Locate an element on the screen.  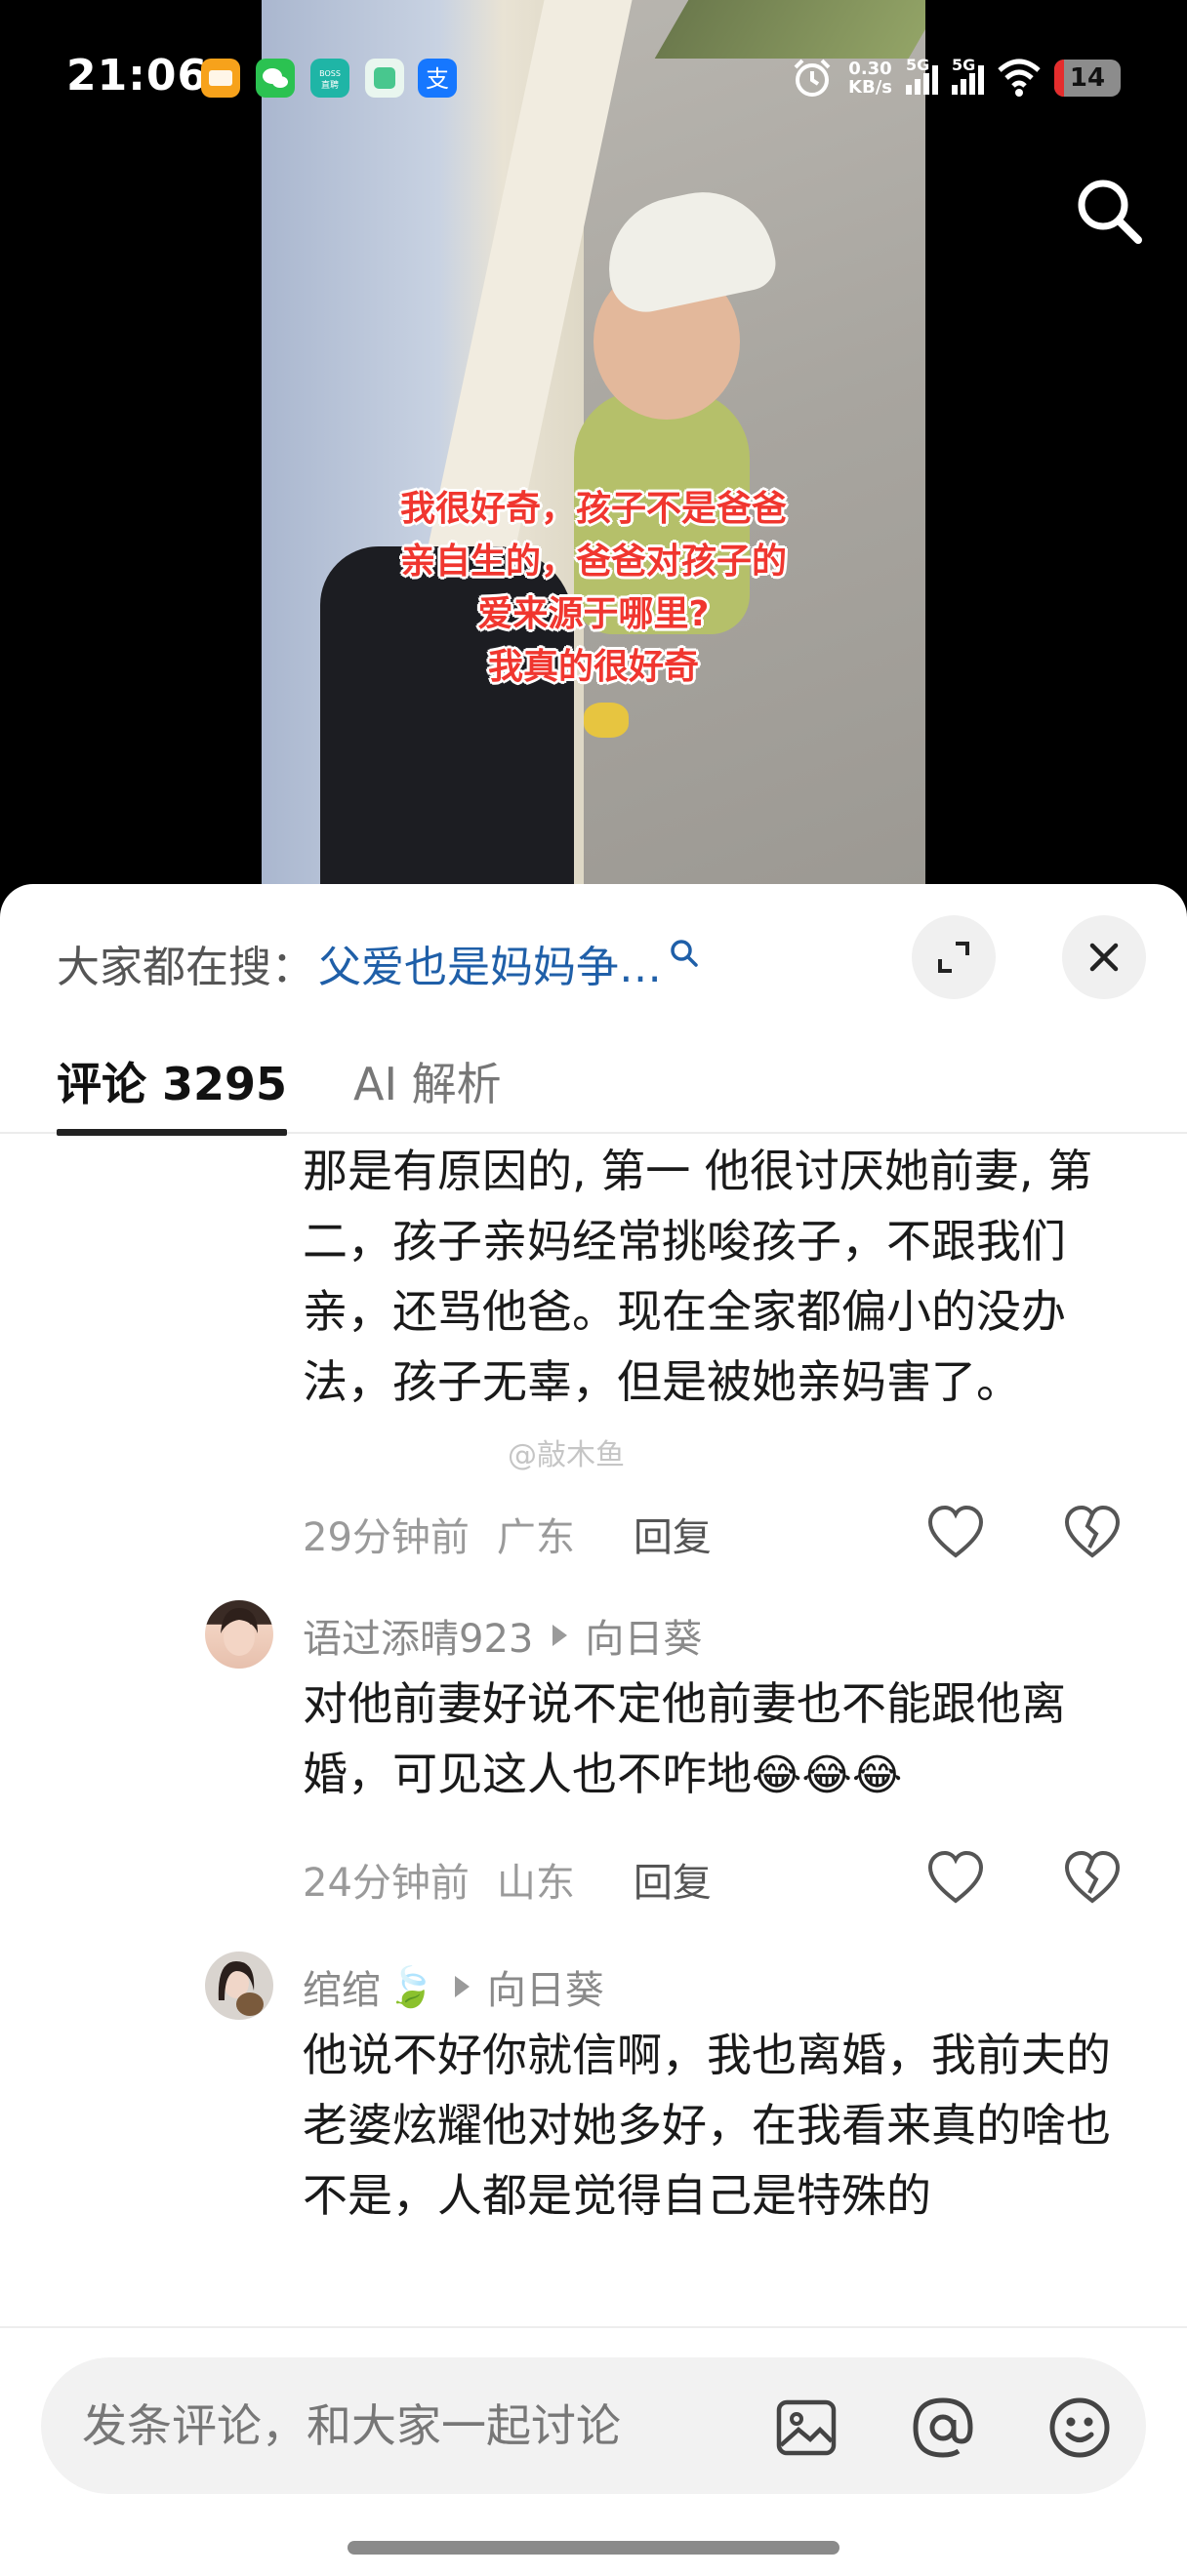
battery-percent: 14 is located at coordinates (1087, 78).